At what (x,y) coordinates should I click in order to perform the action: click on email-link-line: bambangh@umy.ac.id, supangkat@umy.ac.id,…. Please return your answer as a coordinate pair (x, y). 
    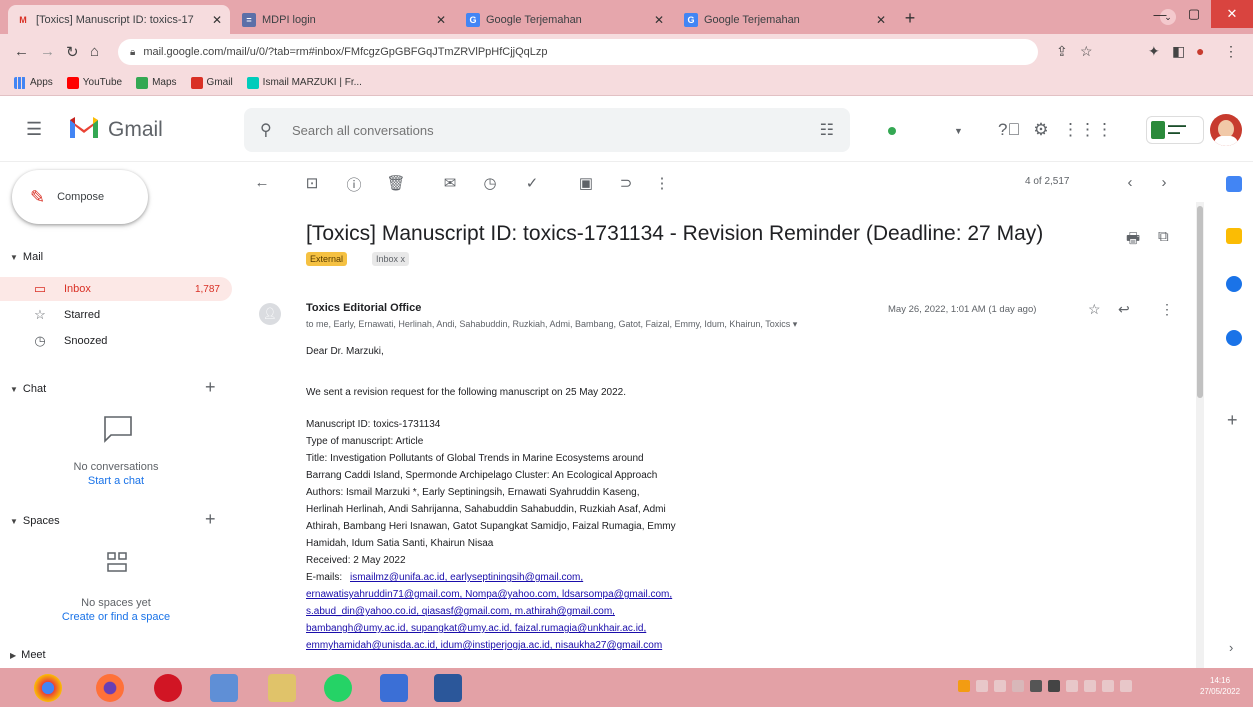
    Looking at the image, I should click on (476, 628).